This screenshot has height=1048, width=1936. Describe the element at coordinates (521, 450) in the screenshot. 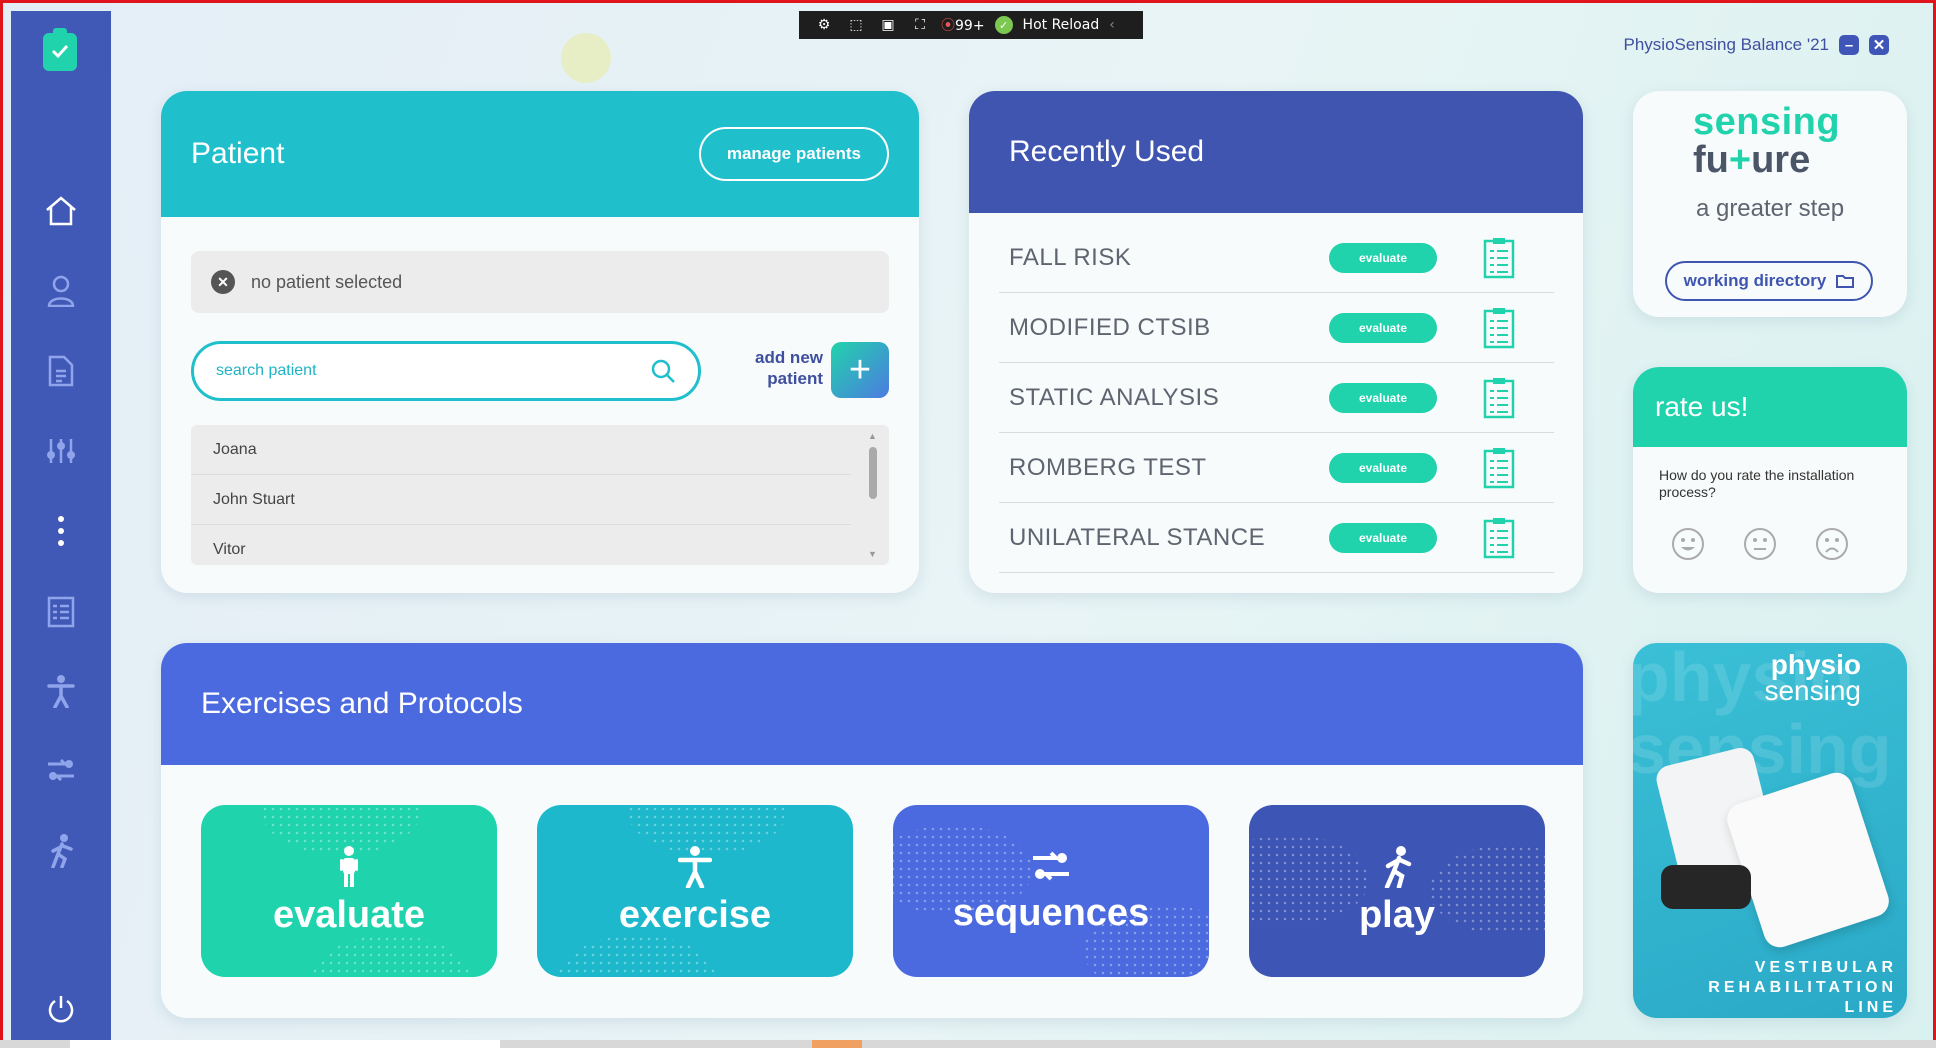

I see `list-item: Joana` at that location.